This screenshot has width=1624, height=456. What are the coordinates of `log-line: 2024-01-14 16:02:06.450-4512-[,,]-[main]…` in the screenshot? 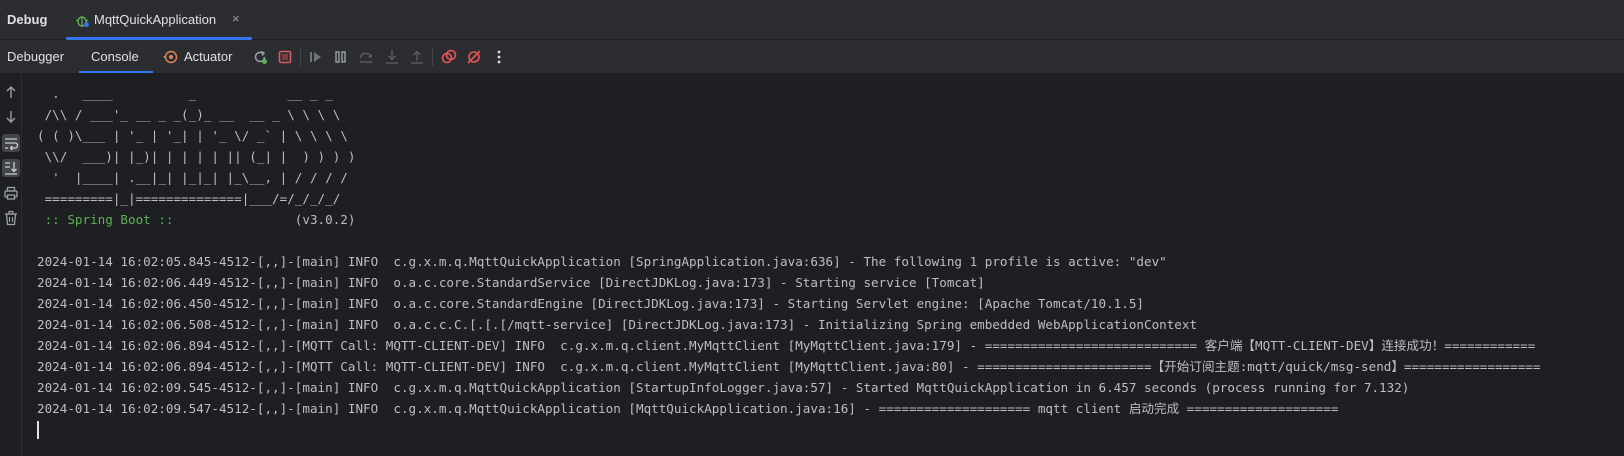 It's located at (590, 303).